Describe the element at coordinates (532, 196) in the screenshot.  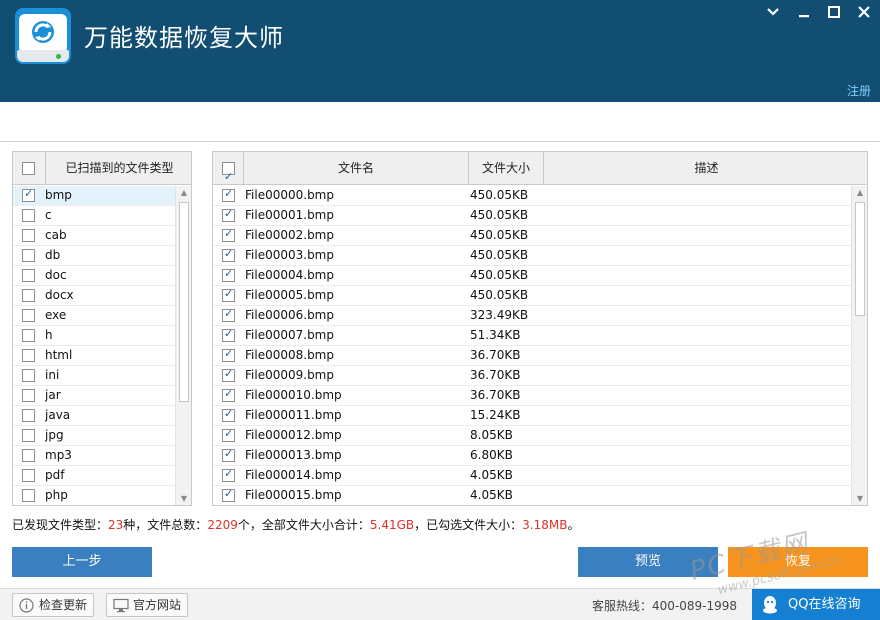
I see `table-row: File00000.bmp 450.05KB` at that location.